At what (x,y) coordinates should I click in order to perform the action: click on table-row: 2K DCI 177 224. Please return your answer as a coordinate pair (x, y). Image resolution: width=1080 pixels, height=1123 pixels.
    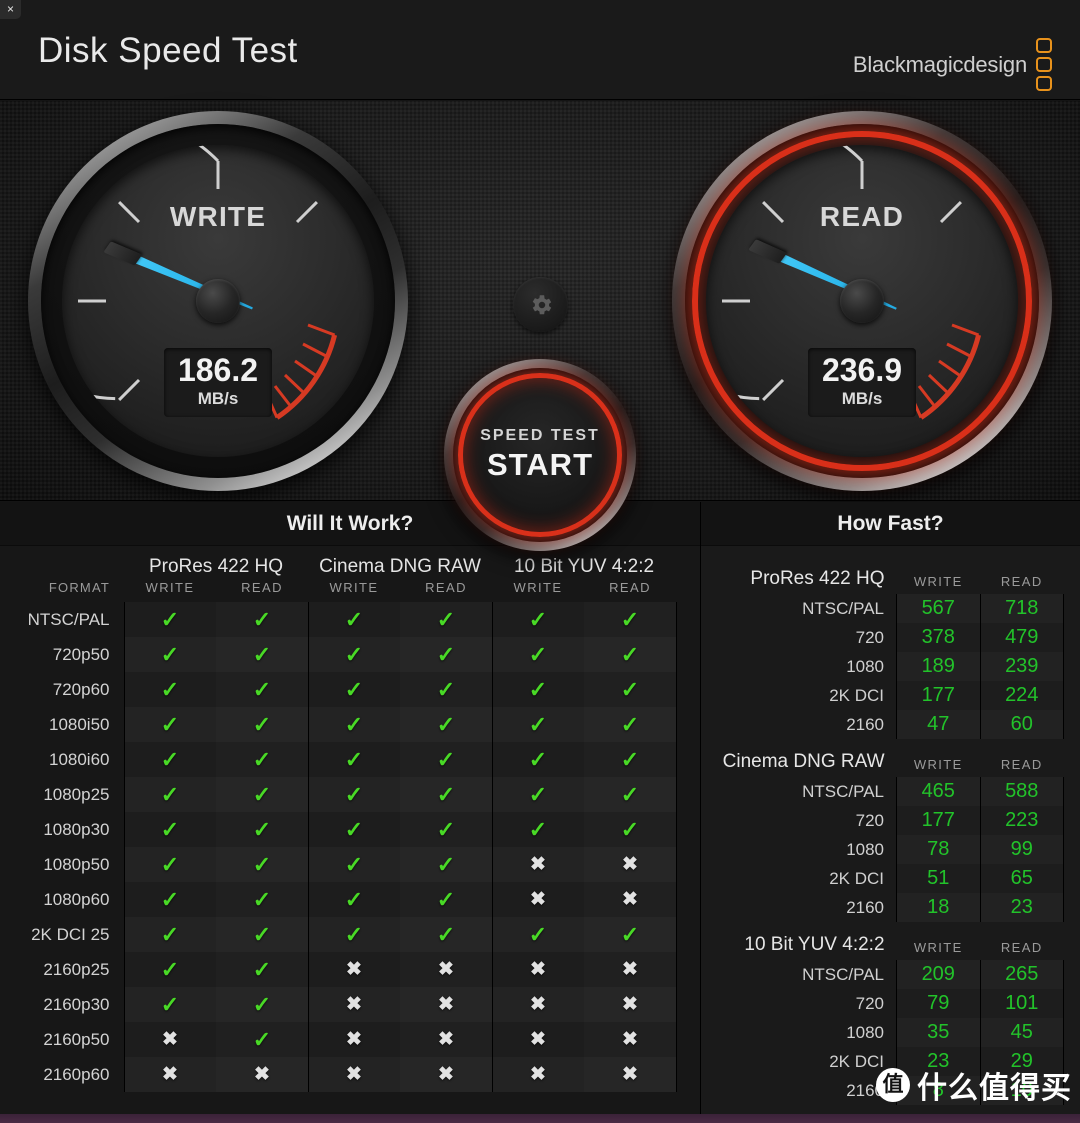
    Looking at the image, I should click on (882, 695).